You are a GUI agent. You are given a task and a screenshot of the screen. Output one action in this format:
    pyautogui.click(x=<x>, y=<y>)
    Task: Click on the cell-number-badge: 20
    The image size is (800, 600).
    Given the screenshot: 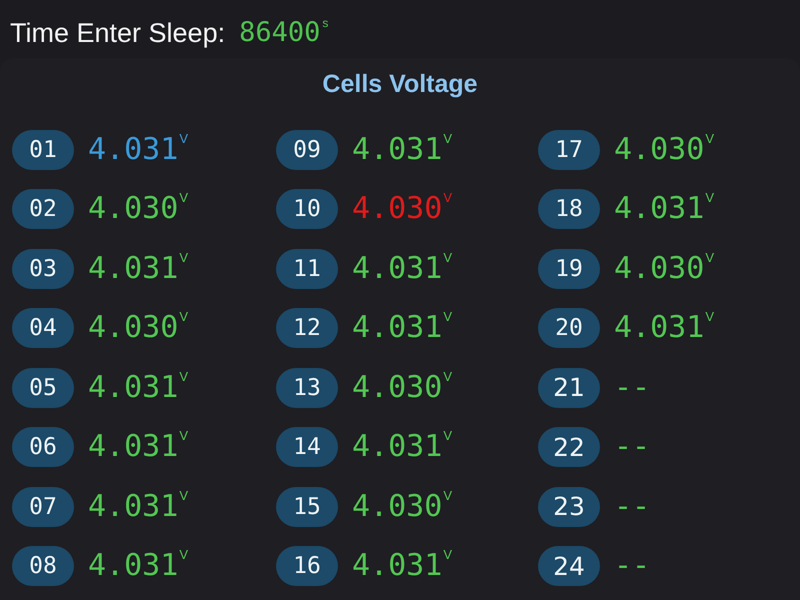 What is the action you would take?
    pyautogui.click(x=569, y=328)
    